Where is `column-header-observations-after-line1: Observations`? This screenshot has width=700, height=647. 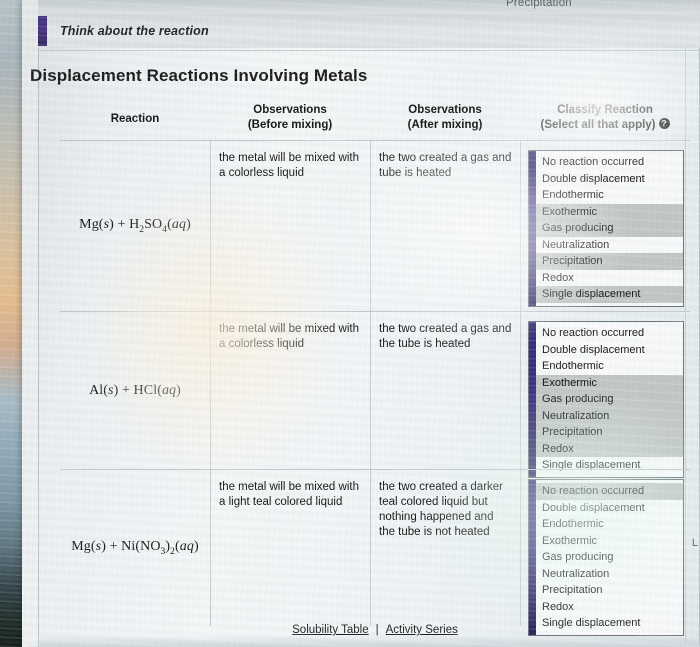 column-header-observations-after-line1: Observations is located at coordinates (445, 110).